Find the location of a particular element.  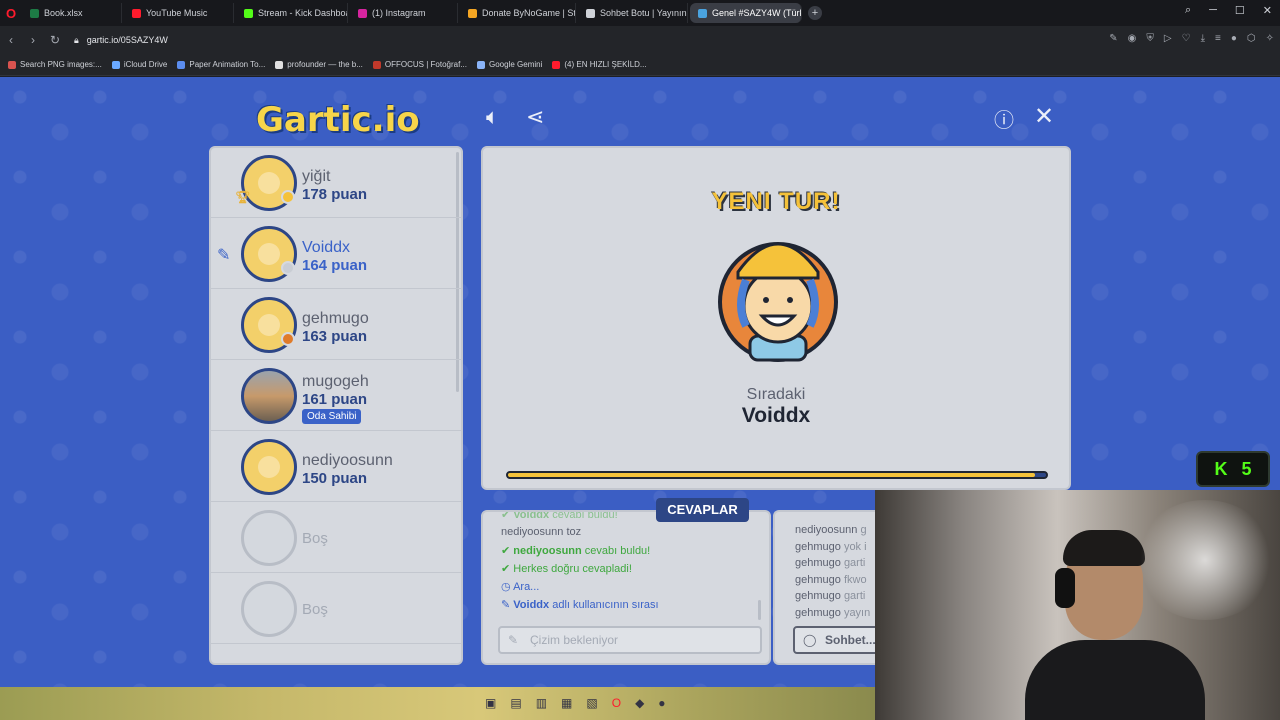

heart-icon: ♡ is located at coordinates (1186, 38).